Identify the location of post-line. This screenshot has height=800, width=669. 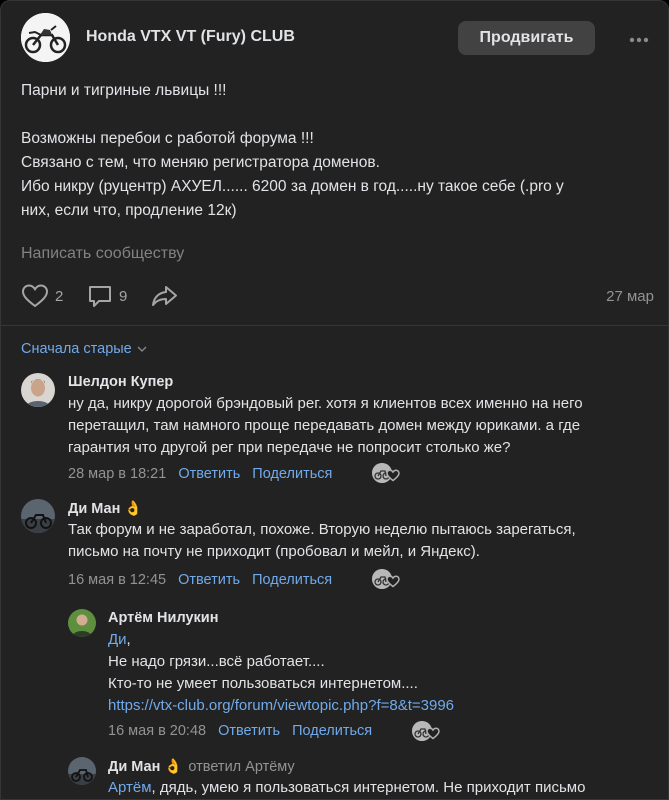
(336, 115).